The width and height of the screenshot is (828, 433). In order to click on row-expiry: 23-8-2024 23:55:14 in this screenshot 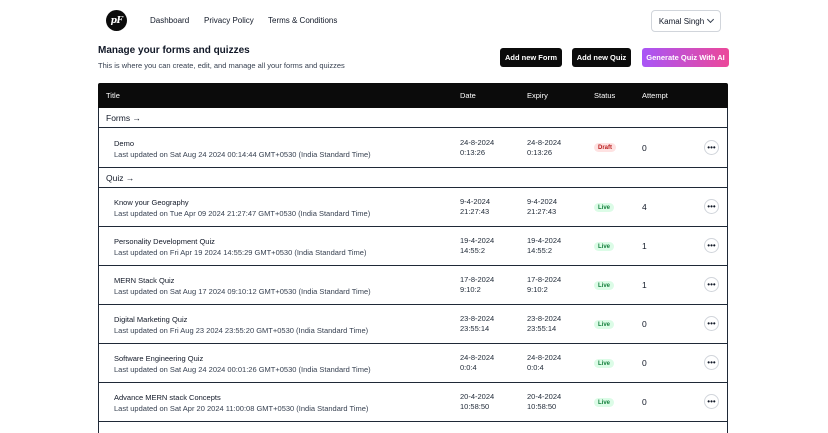, I will do `click(544, 323)`.